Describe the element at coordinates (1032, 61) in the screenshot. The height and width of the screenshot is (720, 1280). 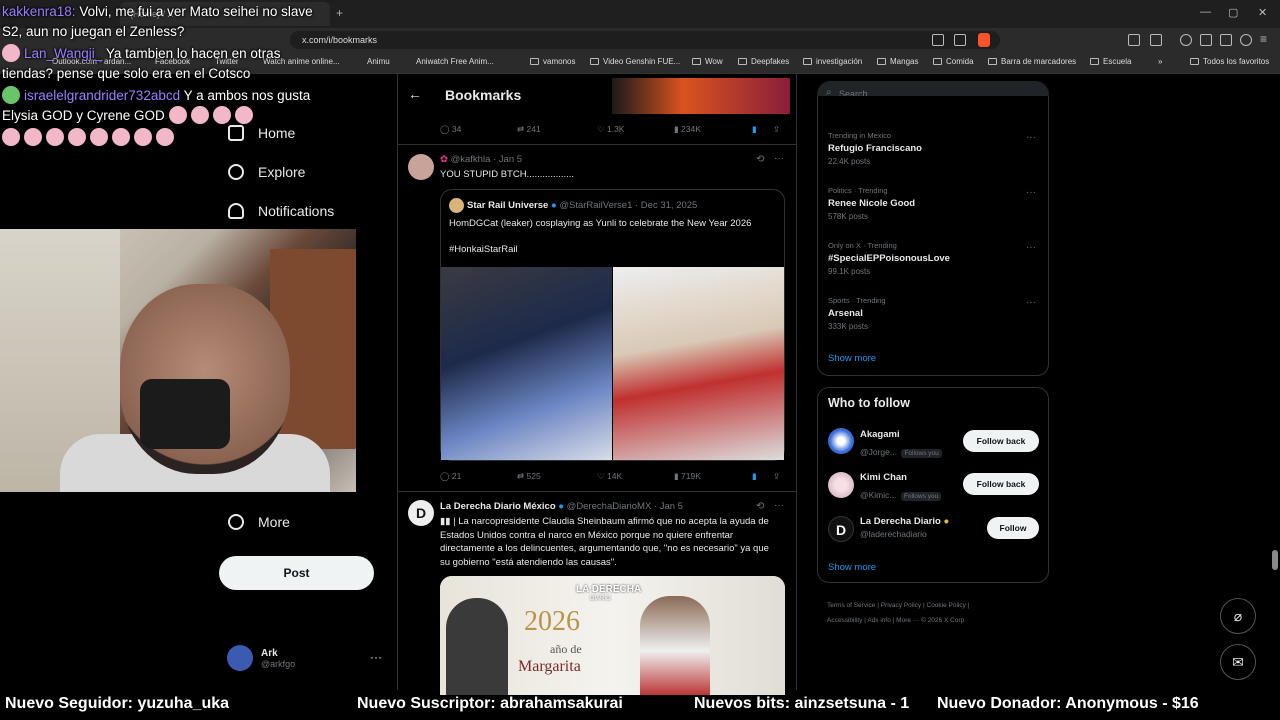
I see `bookmark-barra: Barra de marcadores` at that location.